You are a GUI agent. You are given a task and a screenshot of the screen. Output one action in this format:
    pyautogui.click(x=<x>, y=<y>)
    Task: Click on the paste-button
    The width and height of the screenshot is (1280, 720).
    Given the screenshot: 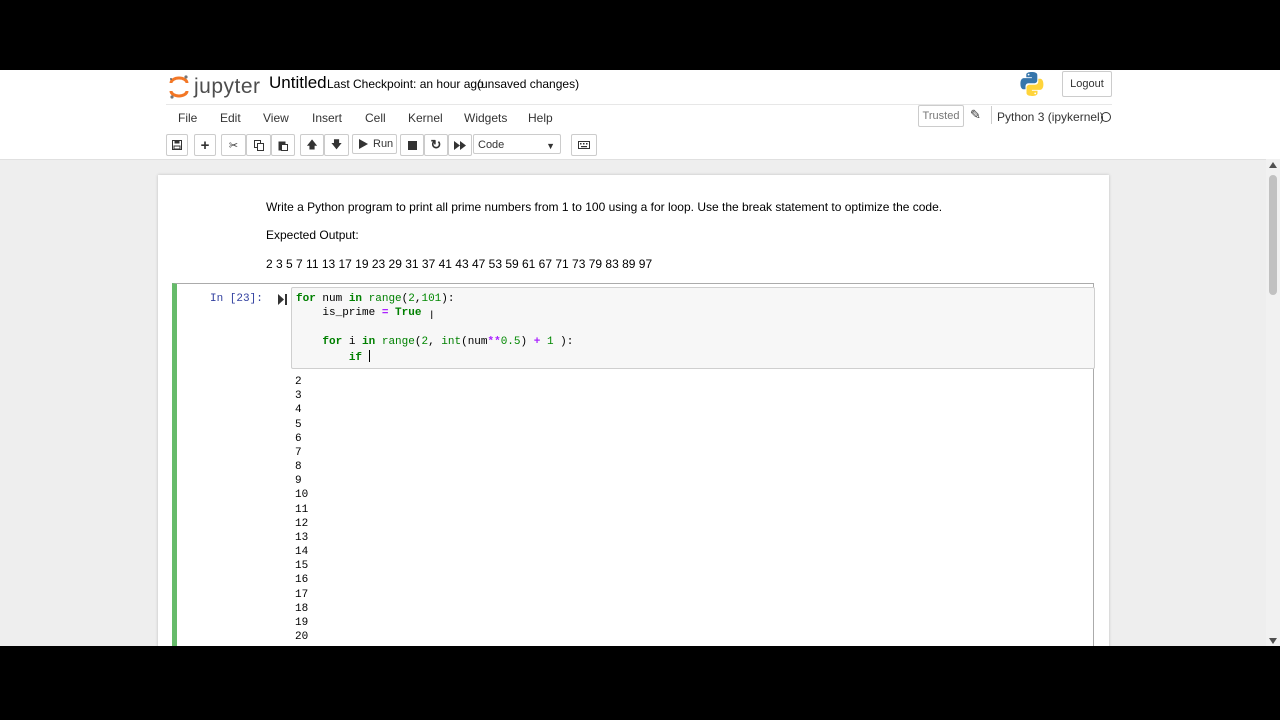 What is the action you would take?
    pyautogui.click(x=283, y=145)
    